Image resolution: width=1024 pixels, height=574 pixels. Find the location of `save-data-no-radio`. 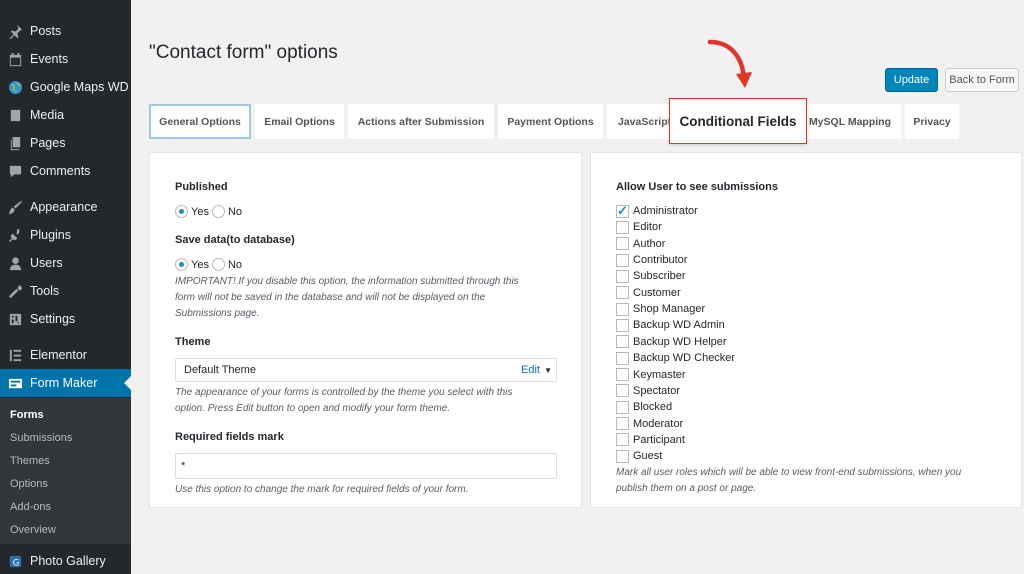

save-data-no-radio is located at coordinates (218, 264).